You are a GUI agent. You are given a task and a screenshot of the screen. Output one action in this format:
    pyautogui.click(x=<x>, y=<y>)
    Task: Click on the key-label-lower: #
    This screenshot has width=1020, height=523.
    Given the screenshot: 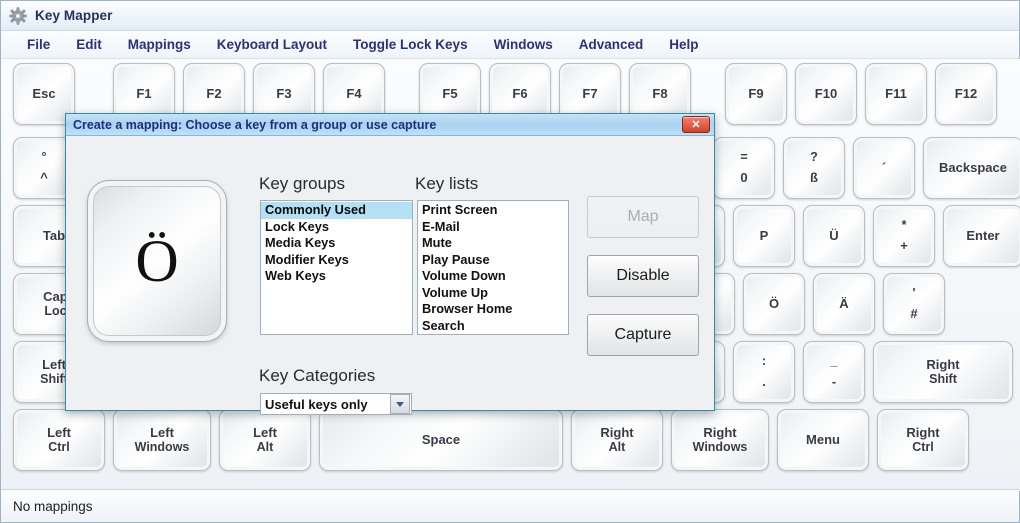 What is the action you would take?
    pyautogui.click(x=914, y=314)
    